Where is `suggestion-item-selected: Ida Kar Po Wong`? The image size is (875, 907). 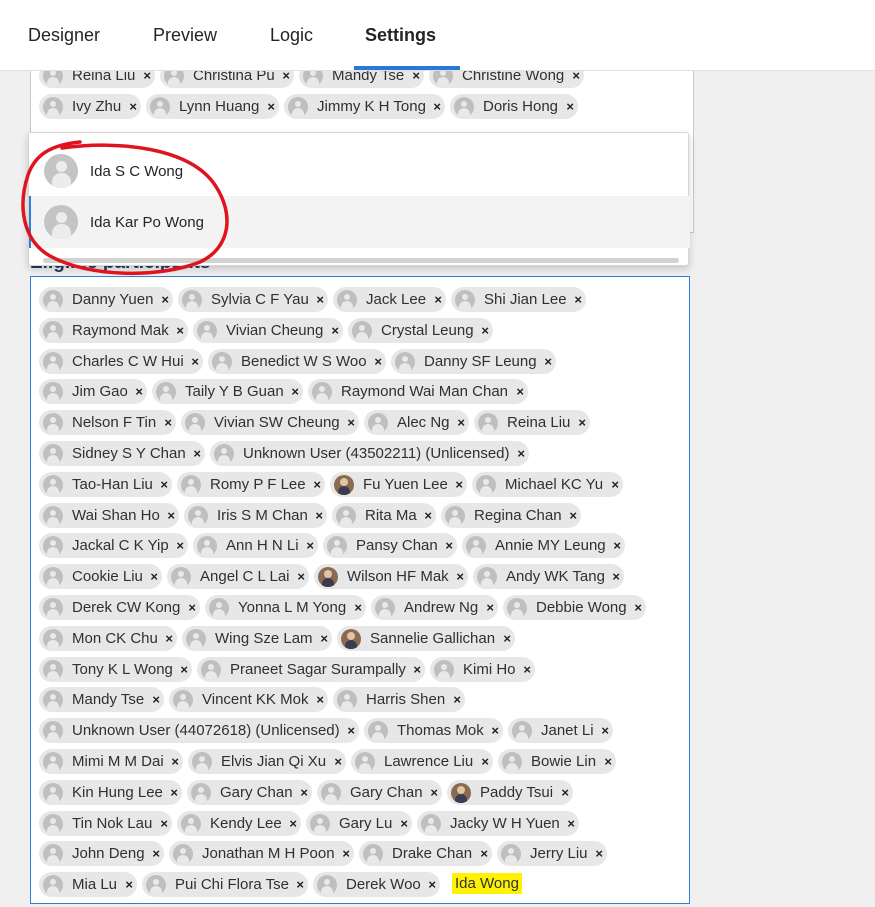
suggestion-item-selected: Ida Kar Po Wong is located at coordinates (359, 222).